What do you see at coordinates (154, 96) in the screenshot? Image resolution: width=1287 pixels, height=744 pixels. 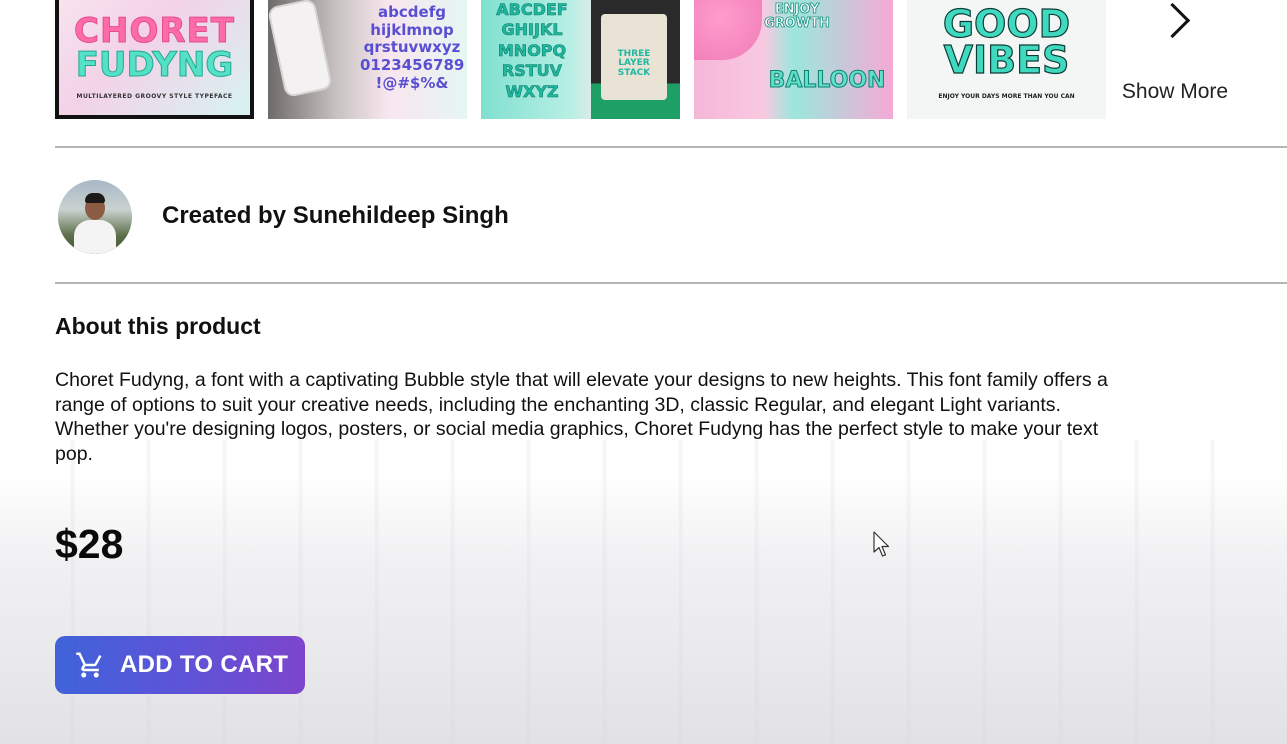 I see `thumbnail-caption: MULTILAYERED GROOVY STYLE TYPEFACE` at bounding box center [154, 96].